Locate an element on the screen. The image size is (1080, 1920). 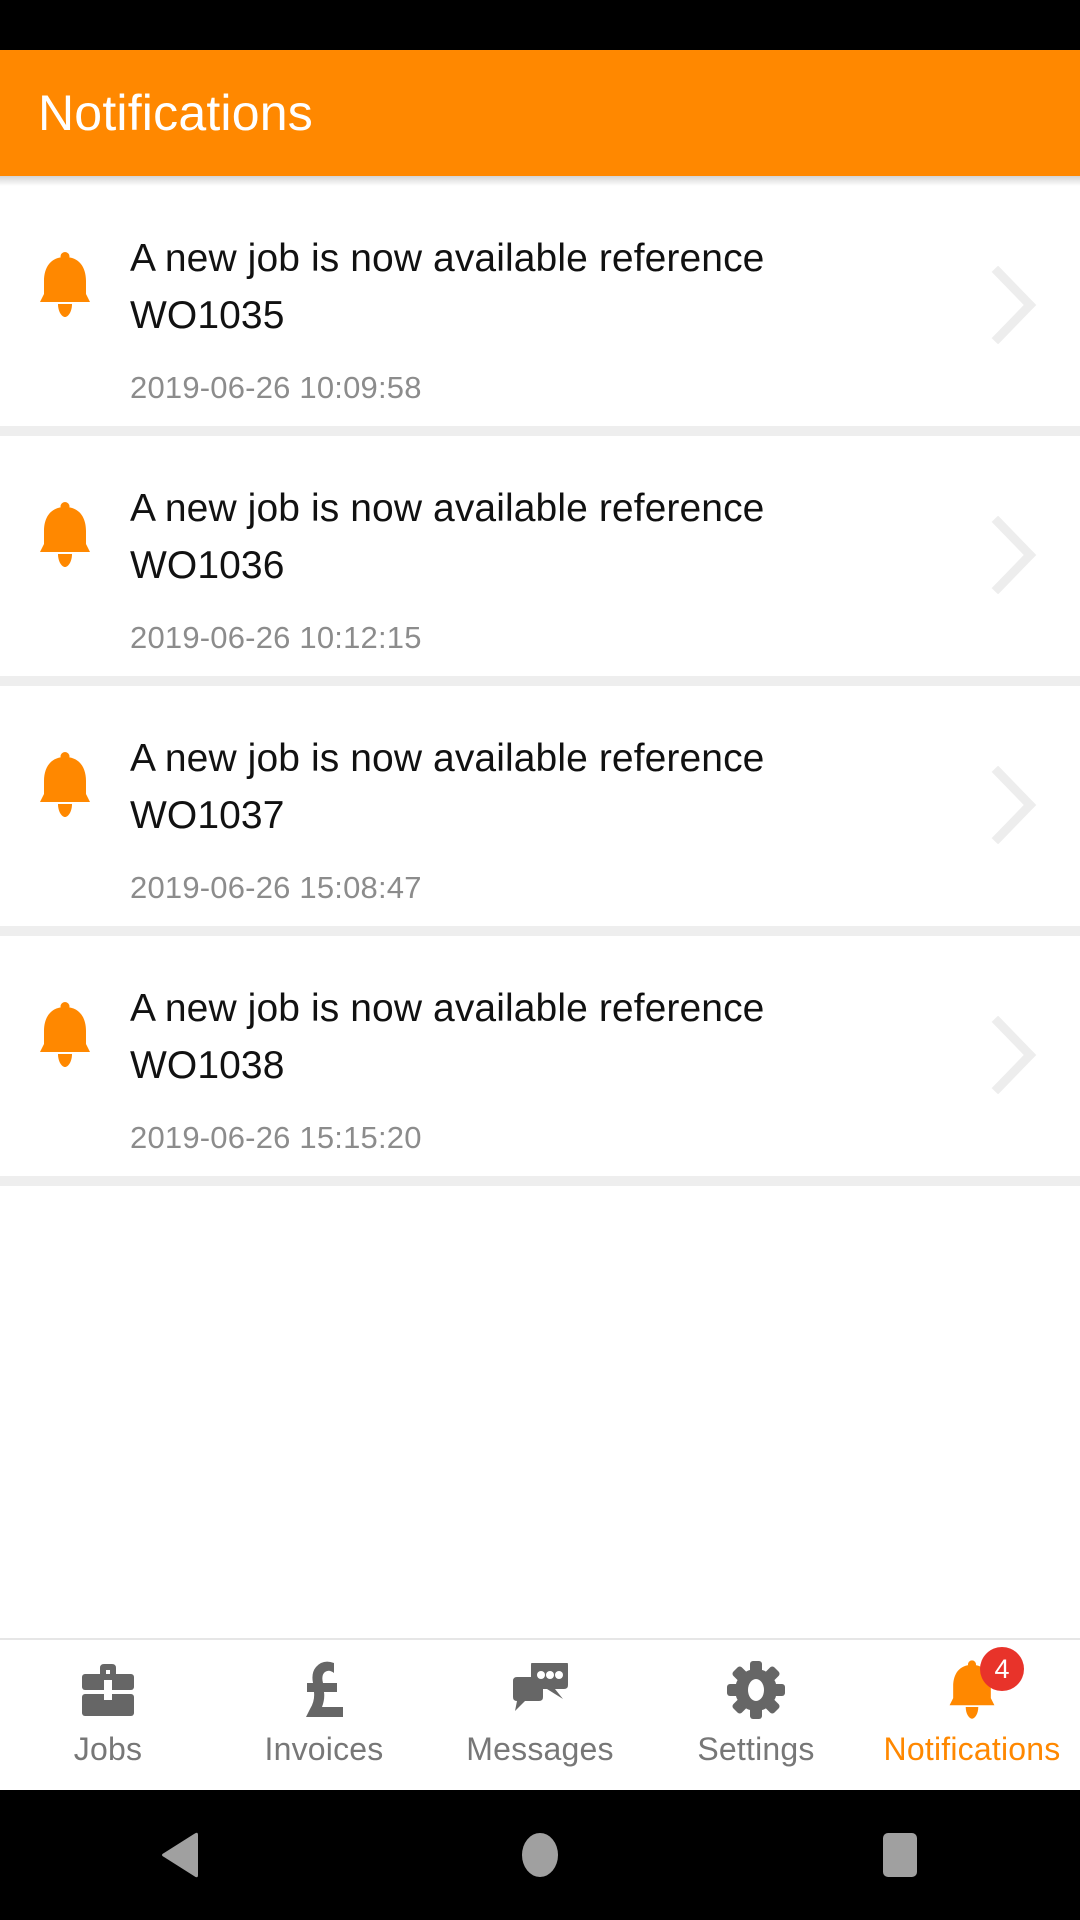
notification-timestamp: 2019-06-26 10:12:15 is located at coordinates (276, 637).